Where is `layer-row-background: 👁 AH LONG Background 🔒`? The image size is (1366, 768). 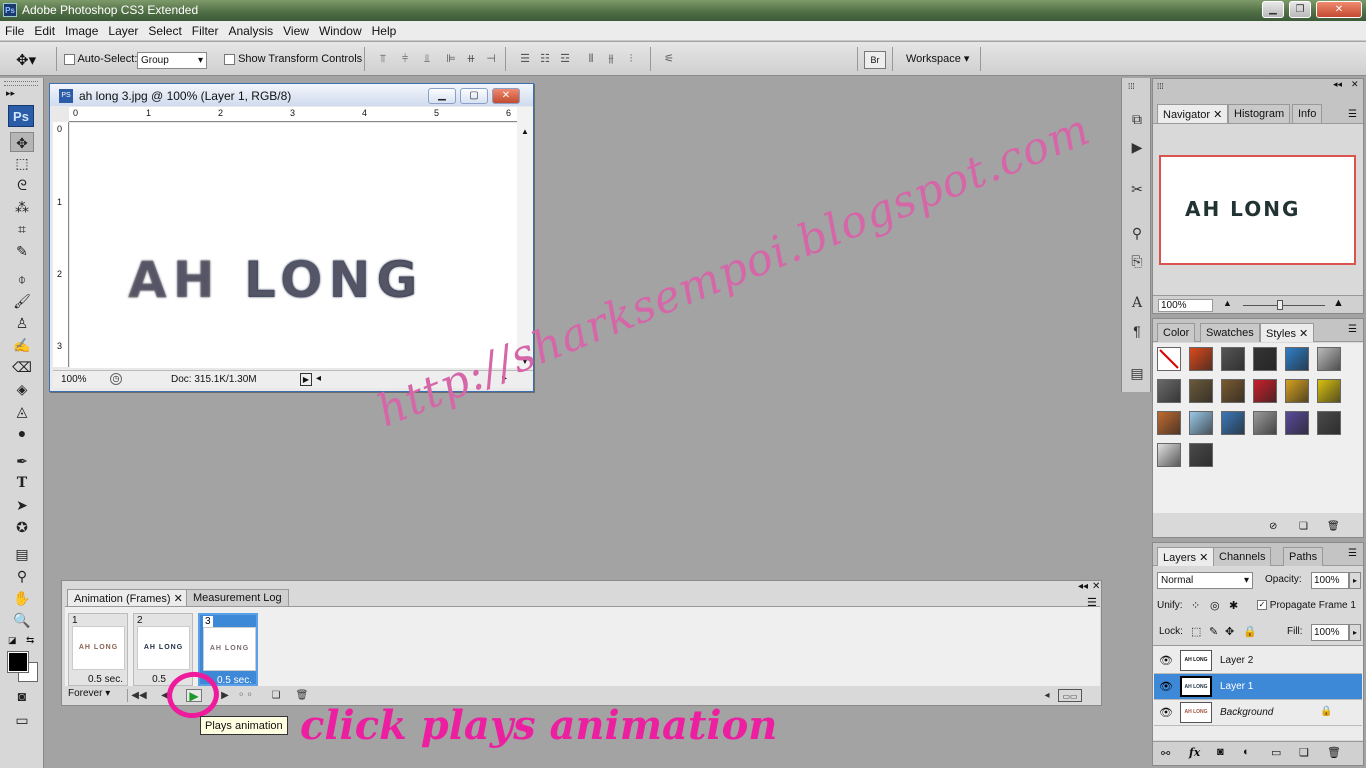 layer-row-background: 👁 AH LONG Background 🔒 is located at coordinates (1258, 713).